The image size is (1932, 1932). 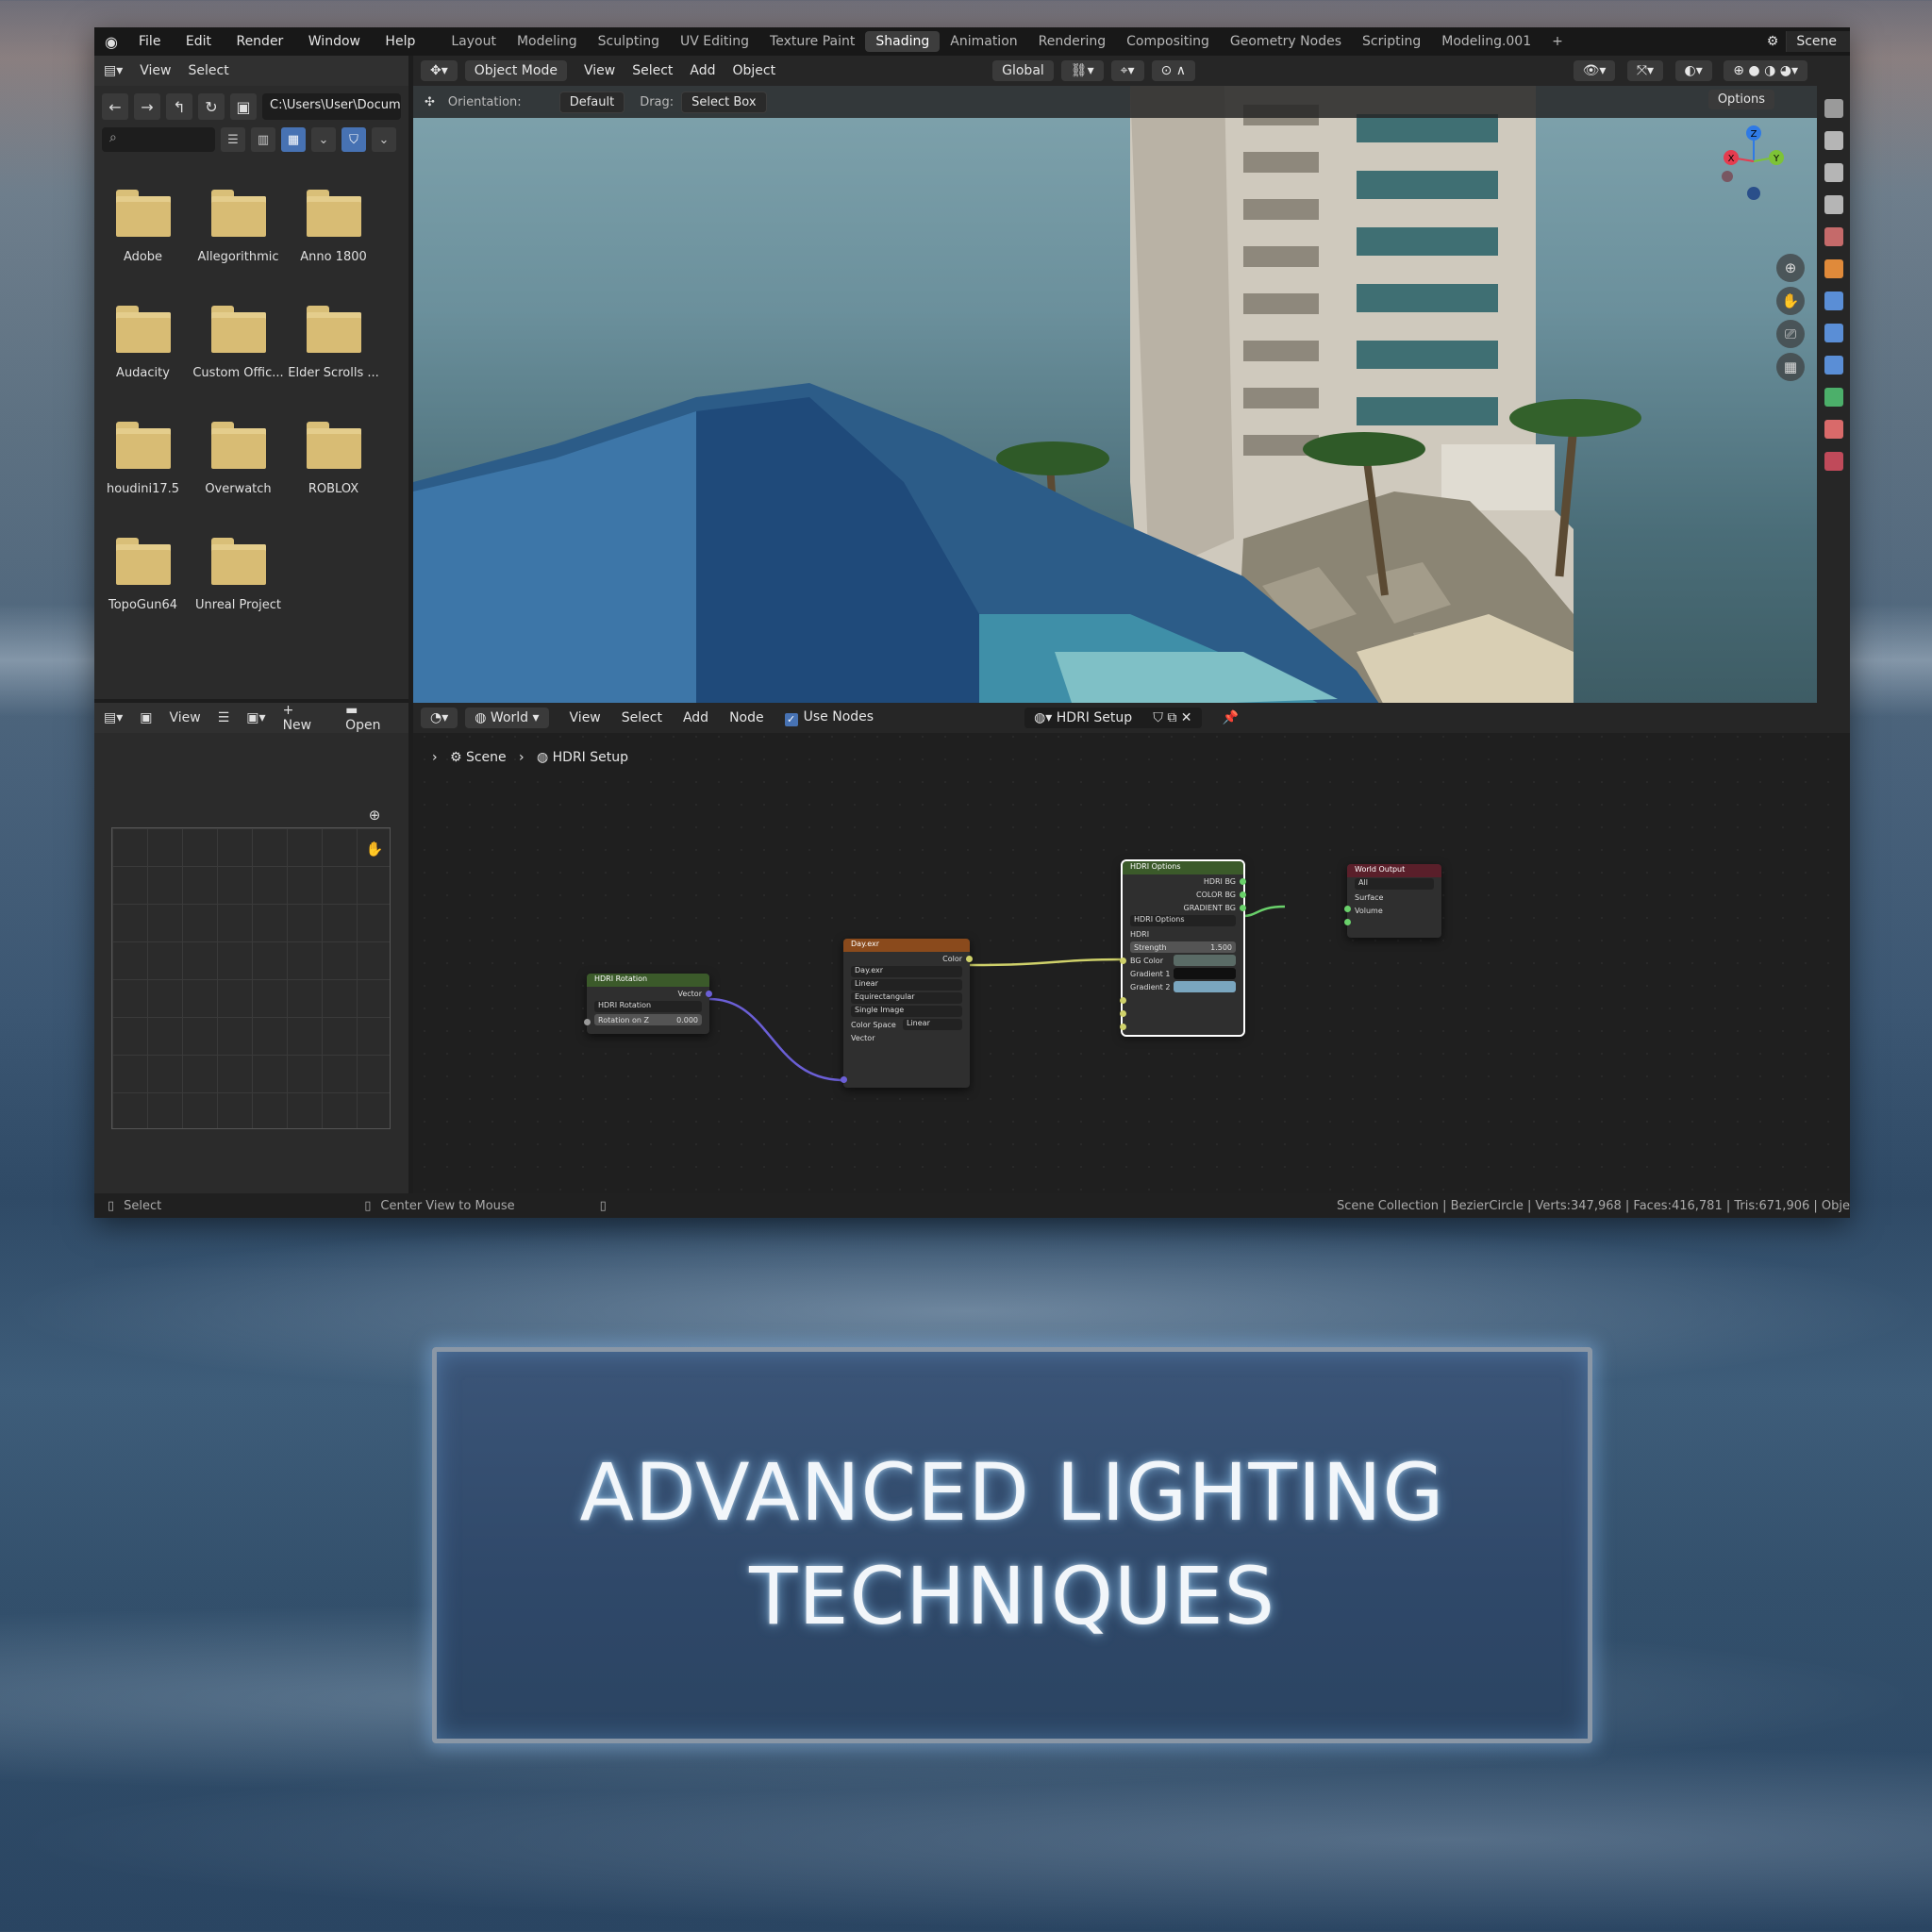 What do you see at coordinates (648, 1020) in the screenshot?
I see `rotation-field: Rotation on Z 0.000` at bounding box center [648, 1020].